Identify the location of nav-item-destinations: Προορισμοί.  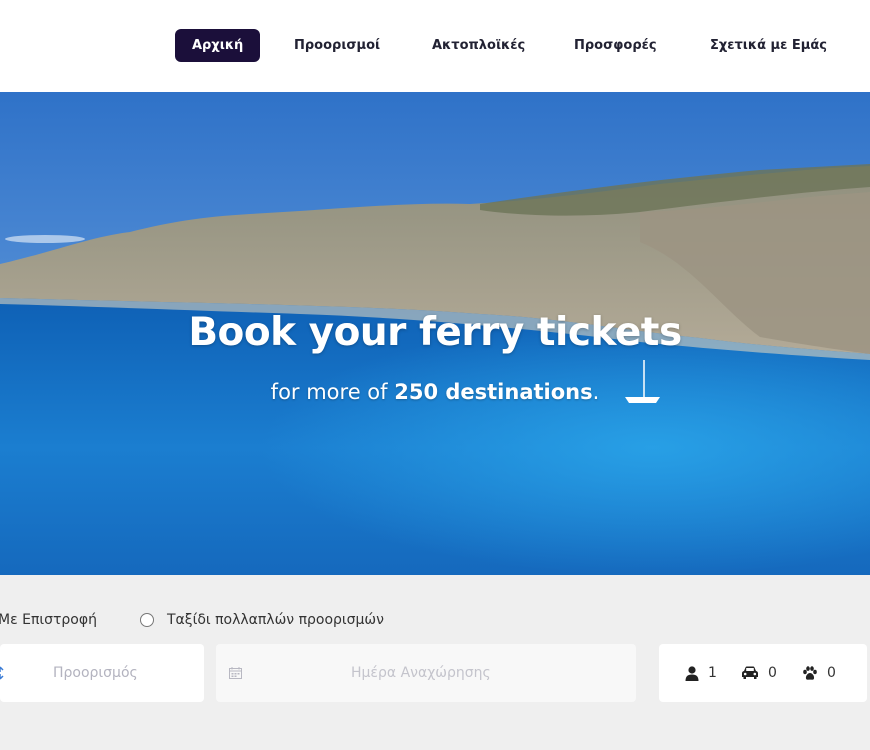
(337, 45).